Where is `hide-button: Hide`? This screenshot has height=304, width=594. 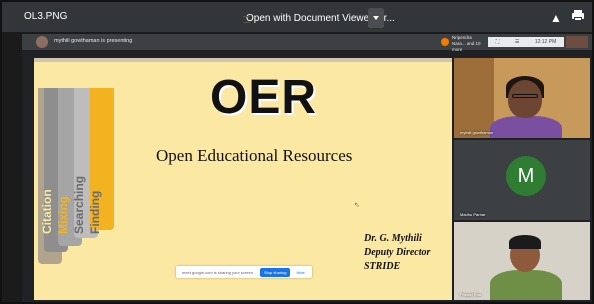 hide-button: Hide is located at coordinates (300, 272).